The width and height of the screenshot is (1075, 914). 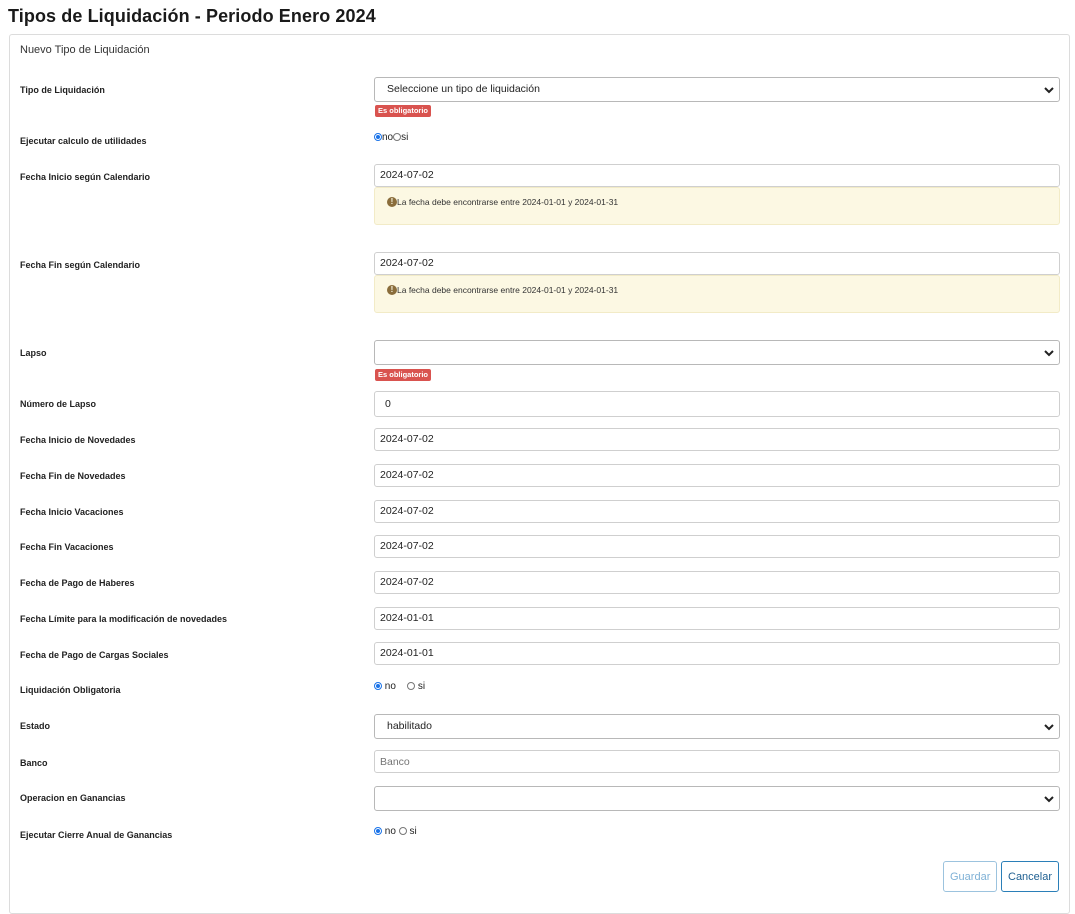 I want to click on label-tipo-liquidacion: Tipo de Liquidación, so click(x=62, y=90).